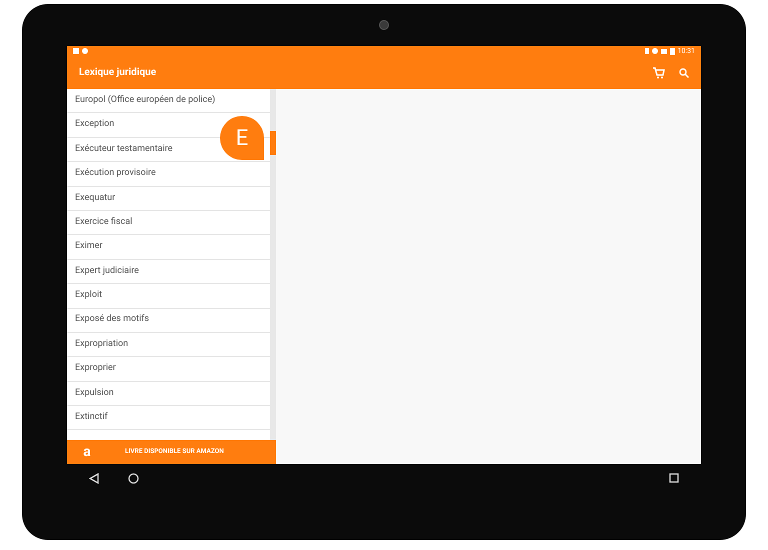 The image size is (768, 550). I want to click on home-icon, so click(133, 478).